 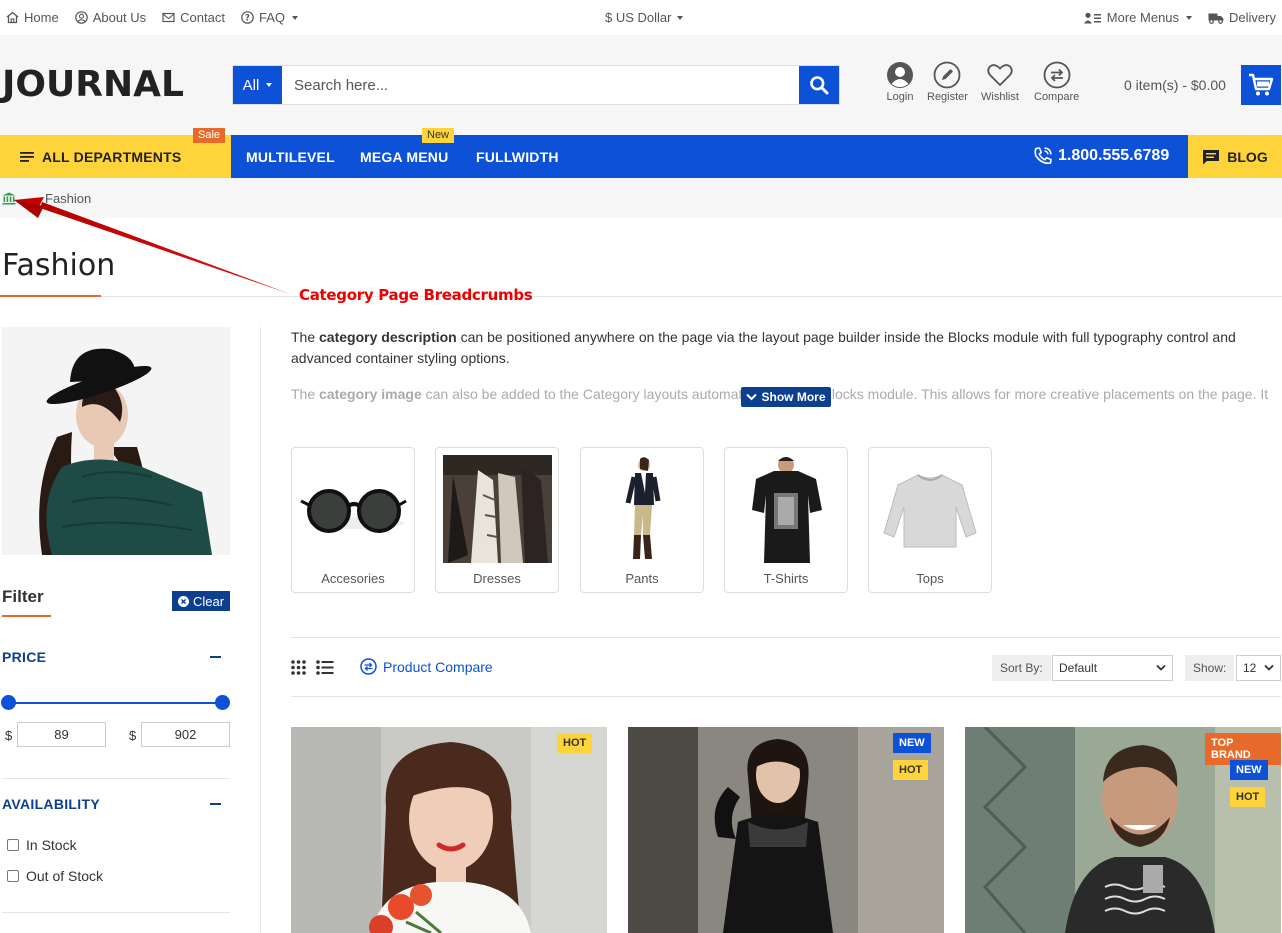 What do you see at coordinates (1123, 830) in the screenshot?
I see `product-card: TOP BRAND NEW HOT` at bounding box center [1123, 830].